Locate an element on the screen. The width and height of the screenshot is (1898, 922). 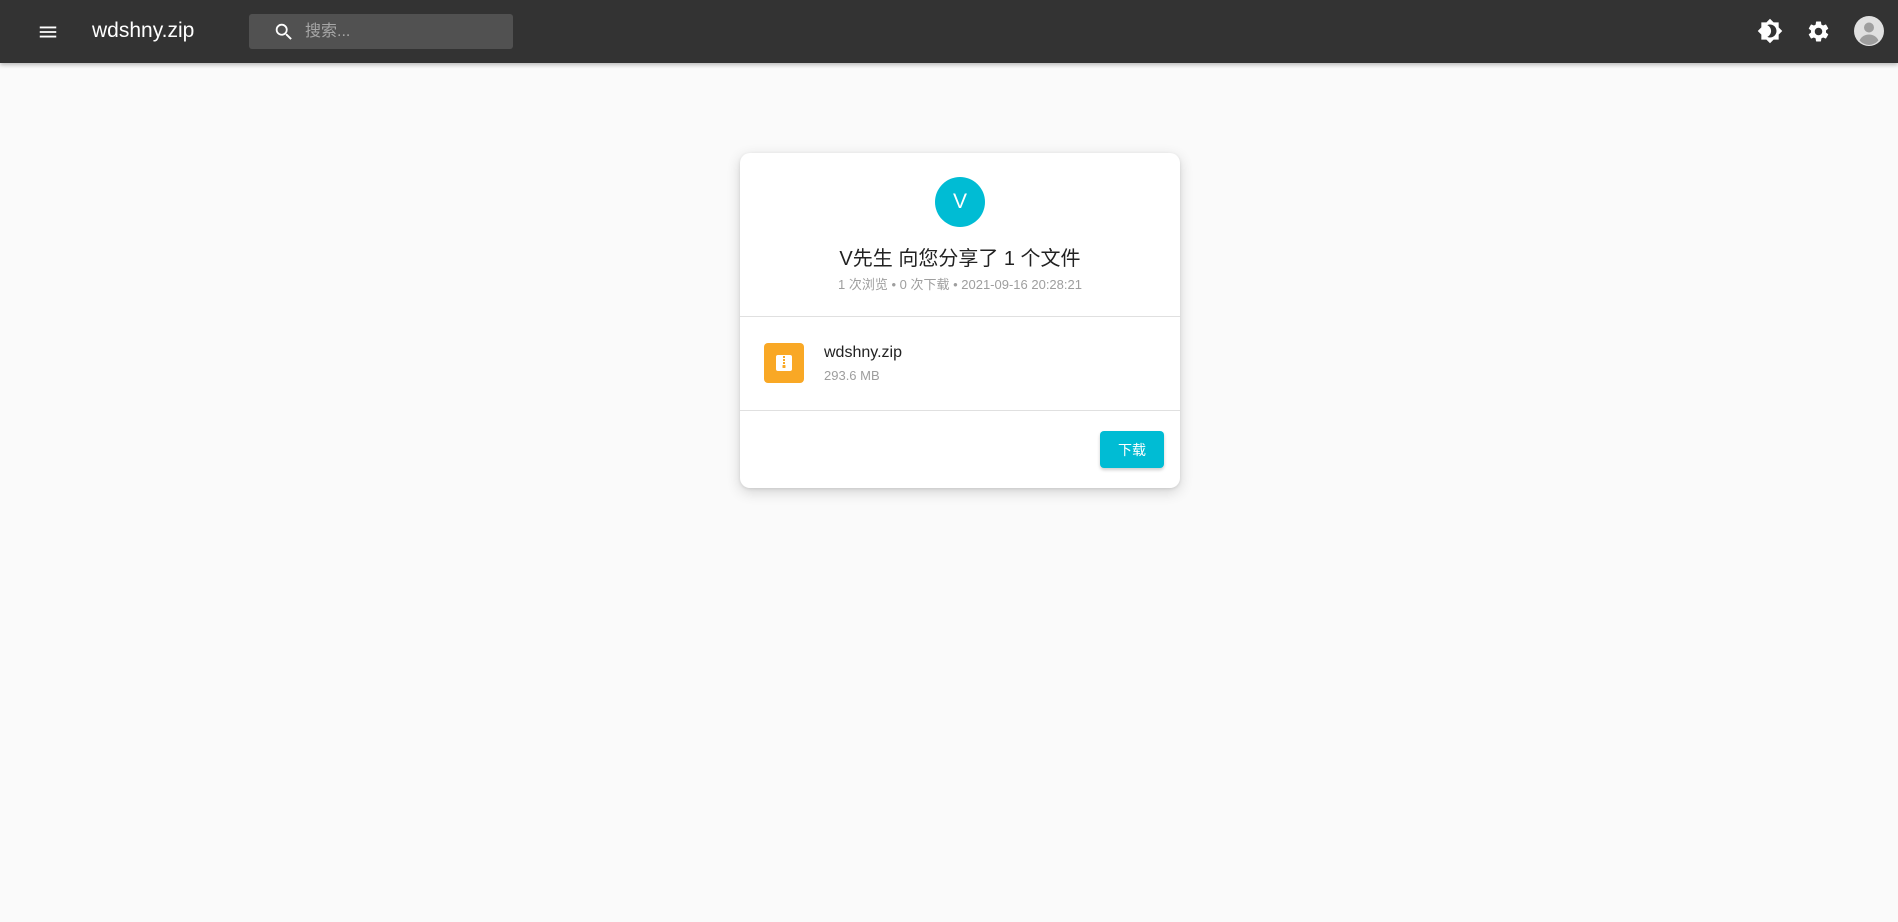
menu-icon is located at coordinates (48, 32).